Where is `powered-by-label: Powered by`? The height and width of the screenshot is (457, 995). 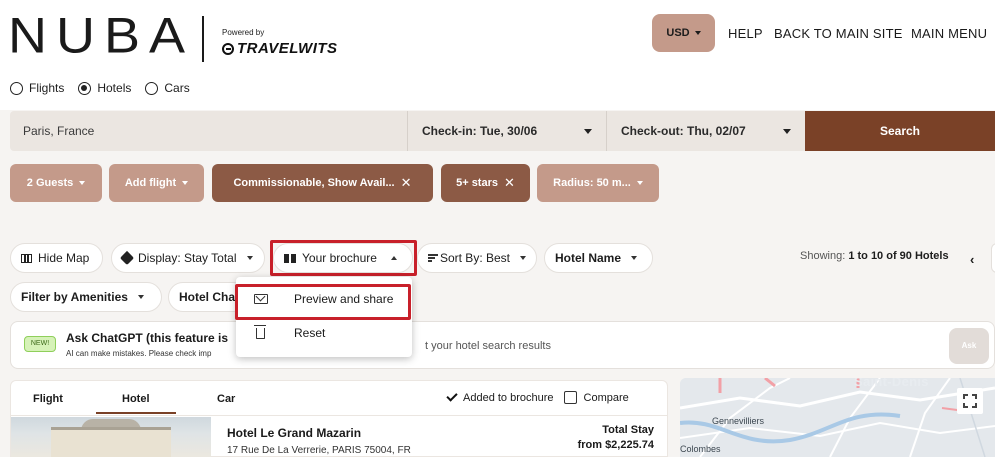
powered-by-label: Powered by is located at coordinates (243, 32).